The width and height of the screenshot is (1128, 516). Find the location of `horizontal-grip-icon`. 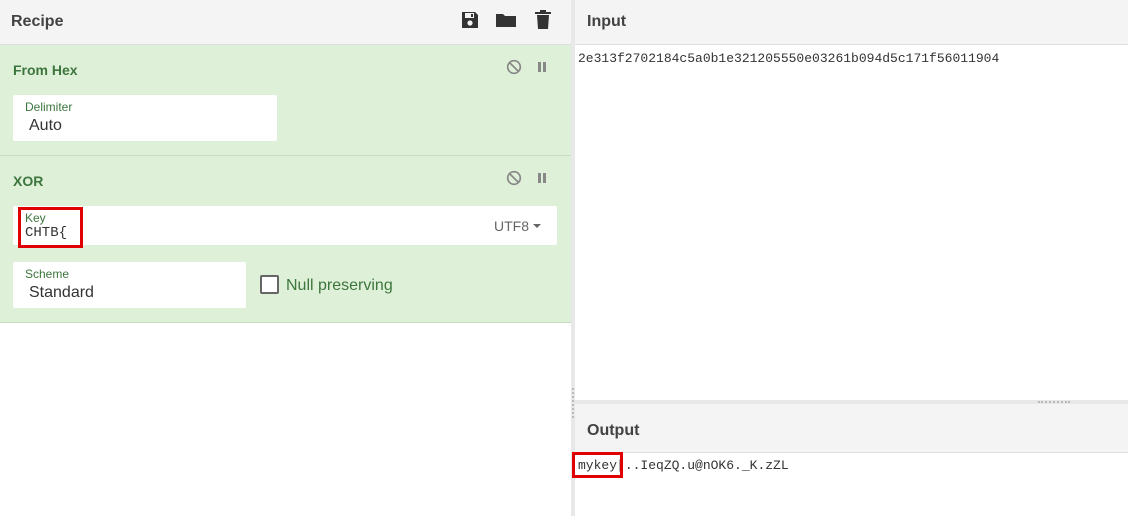

horizontal-grip-icon is located at coordinates (1054, 402).